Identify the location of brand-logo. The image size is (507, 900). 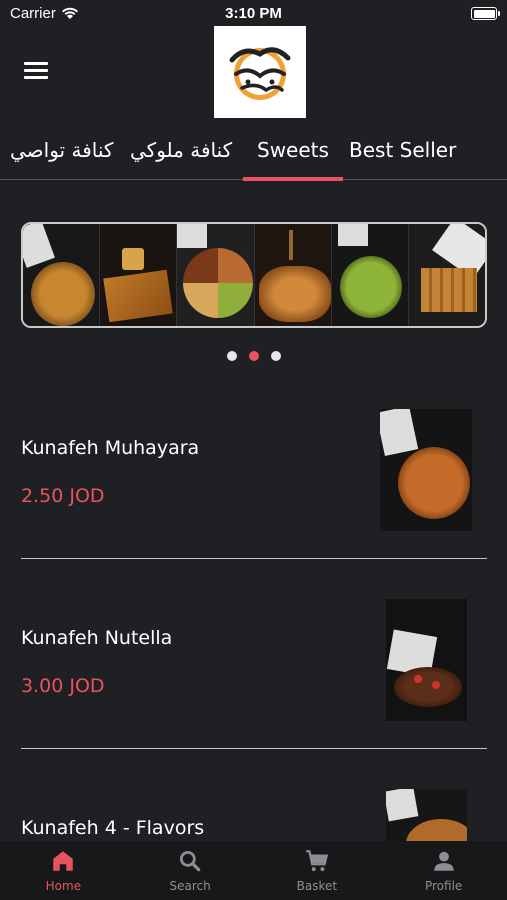
(260, 72).